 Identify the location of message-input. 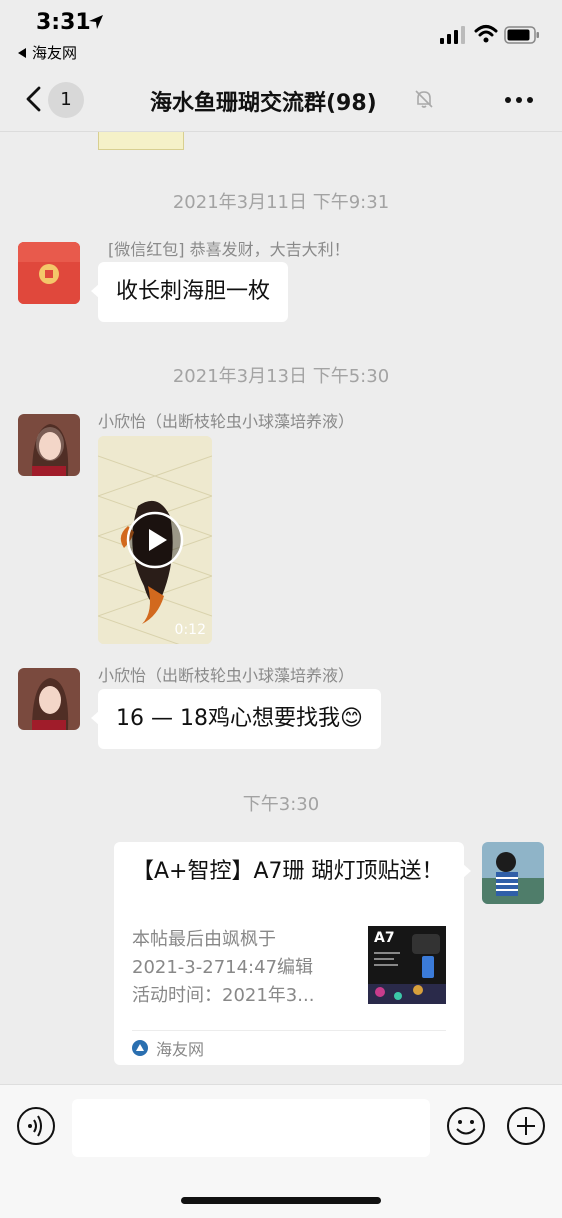
(251, 1128).